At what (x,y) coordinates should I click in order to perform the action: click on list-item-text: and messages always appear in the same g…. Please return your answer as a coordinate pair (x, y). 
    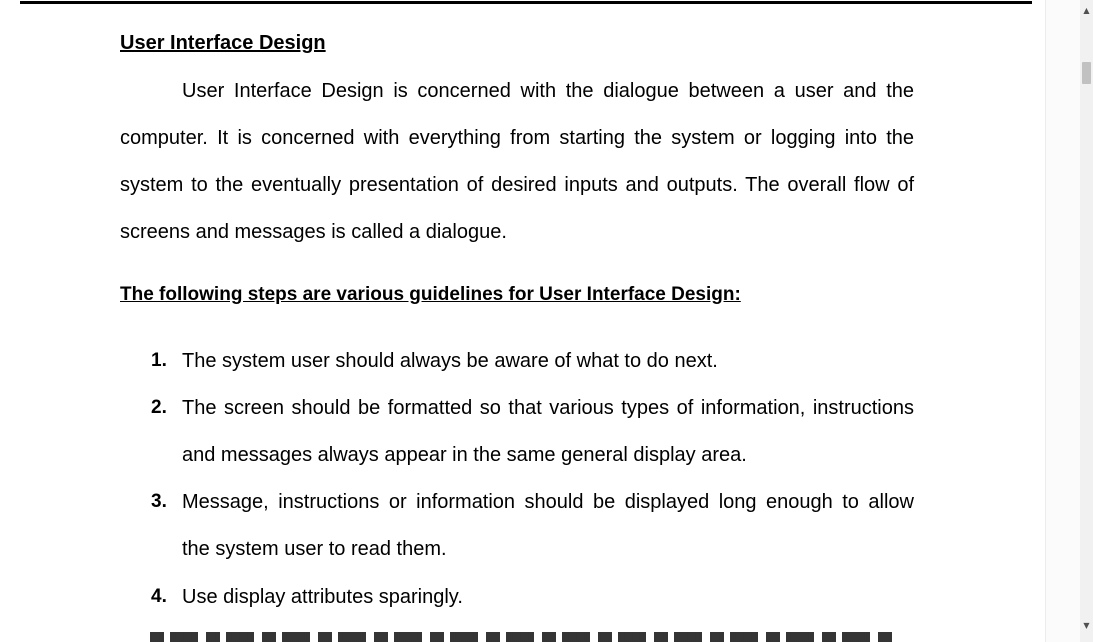
    Looking at the image, I should click on (464, 455).